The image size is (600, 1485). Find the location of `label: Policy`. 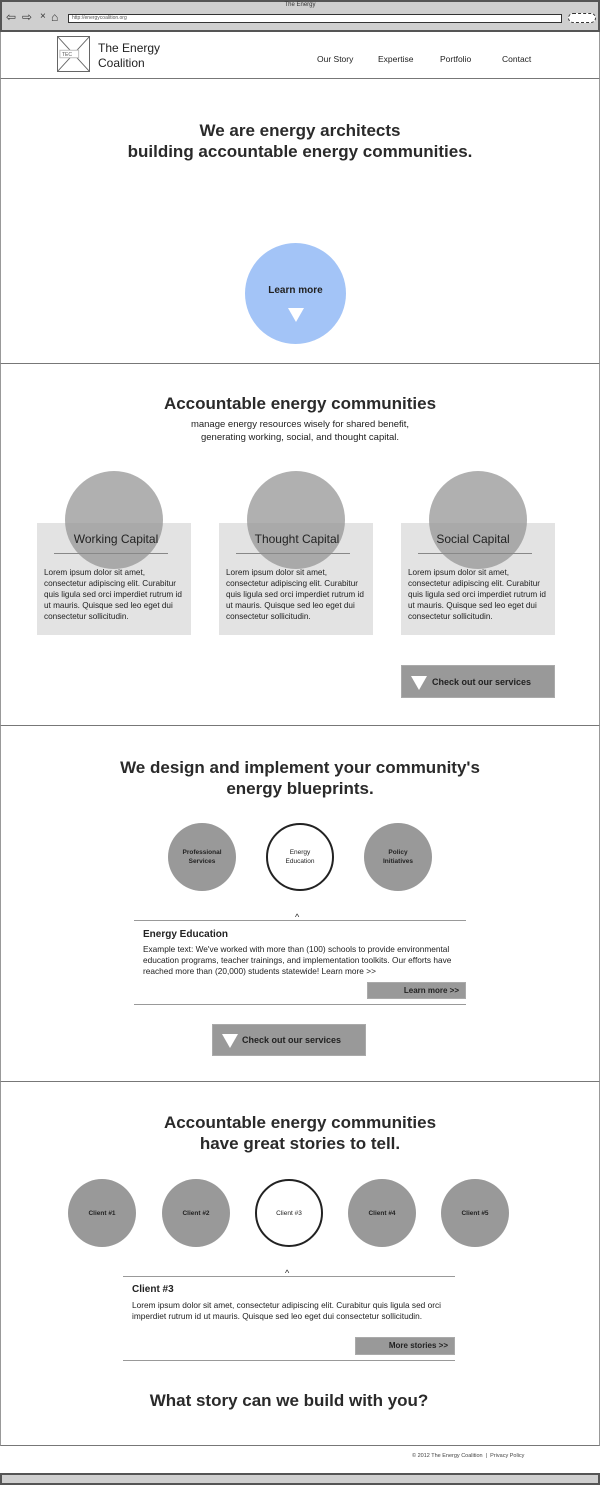

label: Policy is located at coordinates (398, 852).